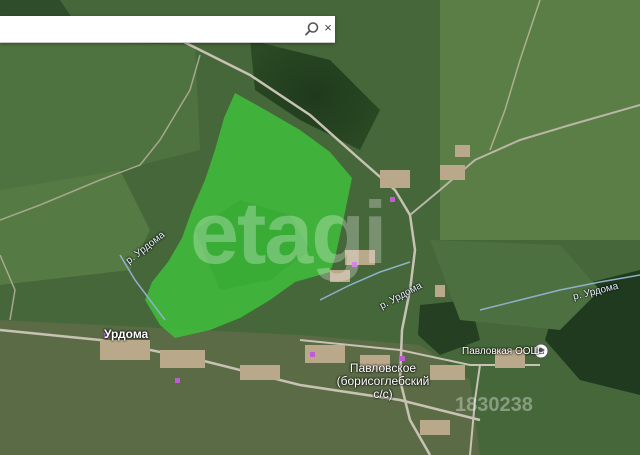 This screenshot has width=640, height=455. Describe the element at coordinates (501, 351) in the screenshot. I see `label-school: Павловкая ООШ` at that location.